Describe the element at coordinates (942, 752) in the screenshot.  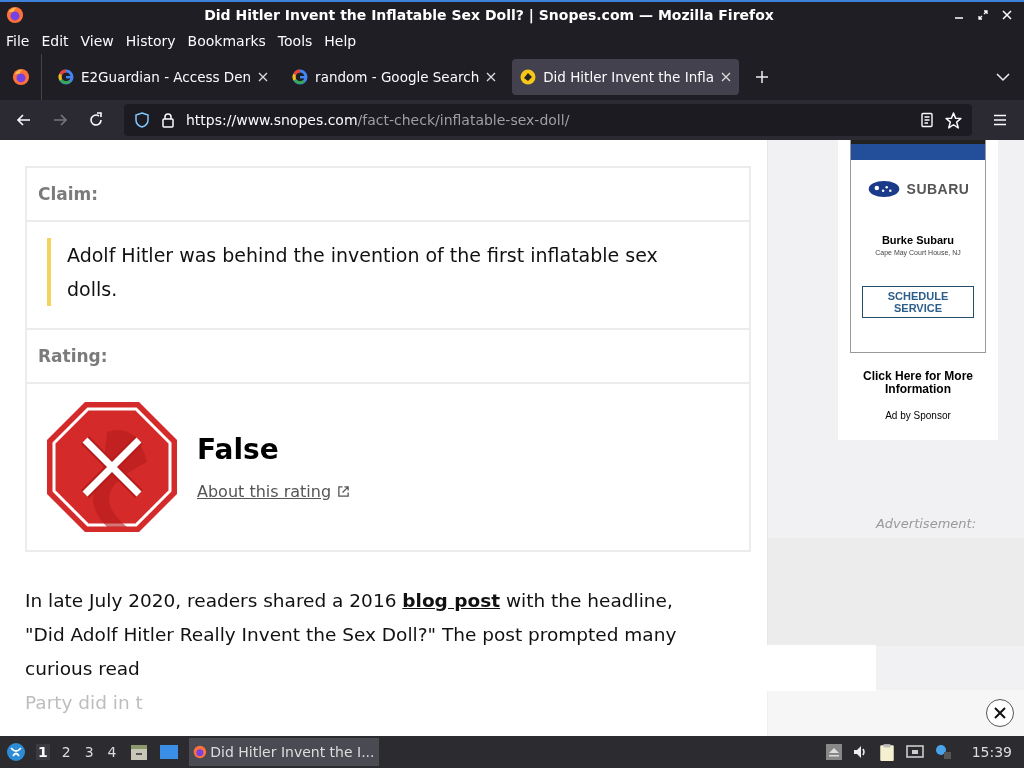
I see `notification-icon` at that location.